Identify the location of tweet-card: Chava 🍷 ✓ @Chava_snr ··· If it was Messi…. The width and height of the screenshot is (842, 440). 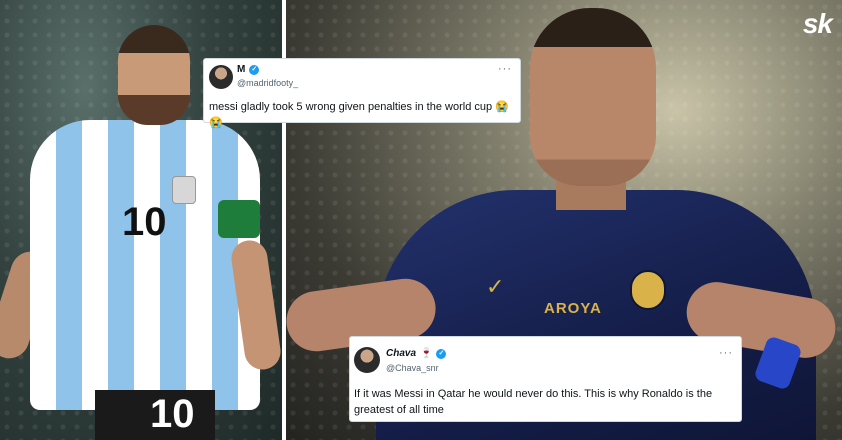
(545, 379).